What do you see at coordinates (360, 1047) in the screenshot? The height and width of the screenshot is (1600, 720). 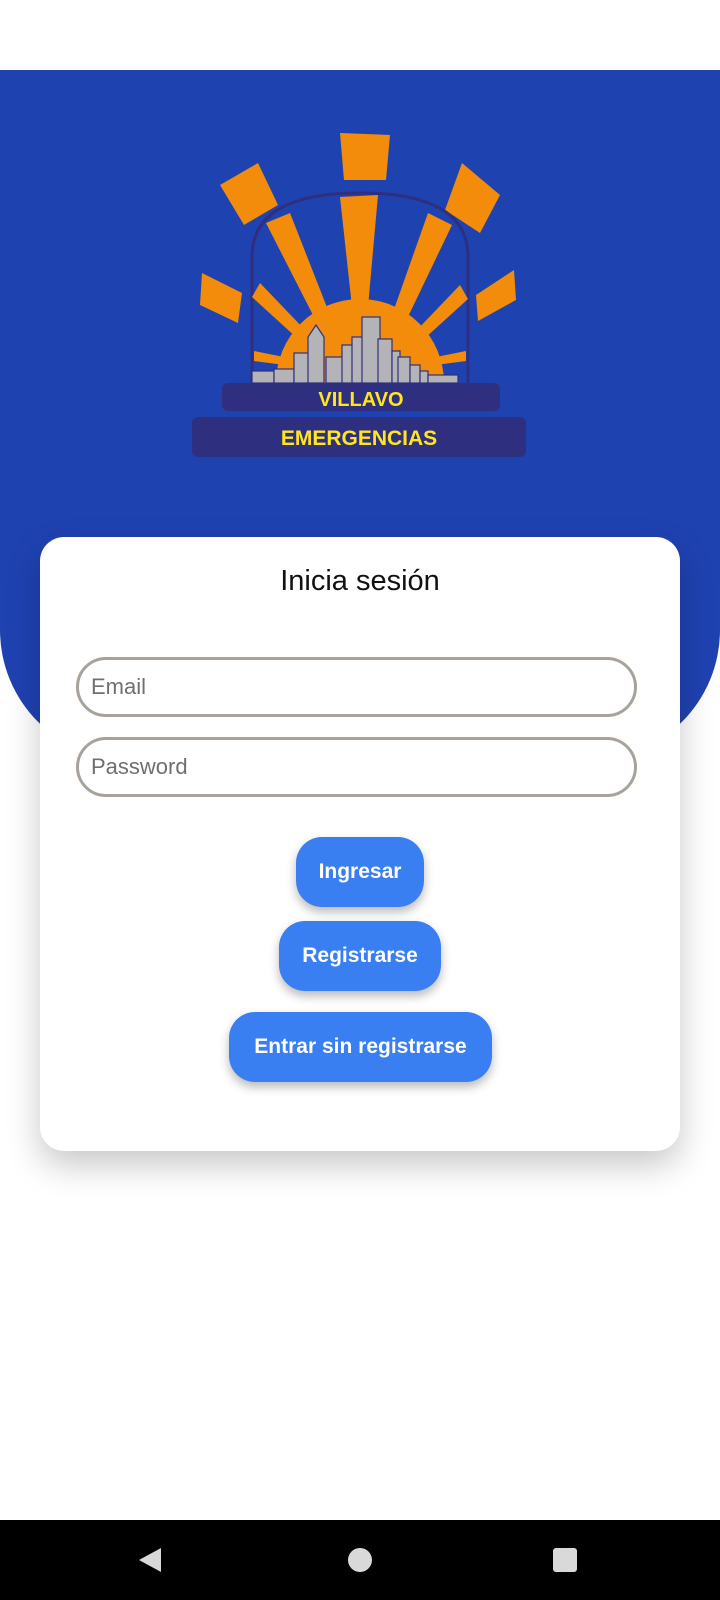 I see `guest-entry-button: Entrar sin registrarse` at bounding box center [360, 1047].